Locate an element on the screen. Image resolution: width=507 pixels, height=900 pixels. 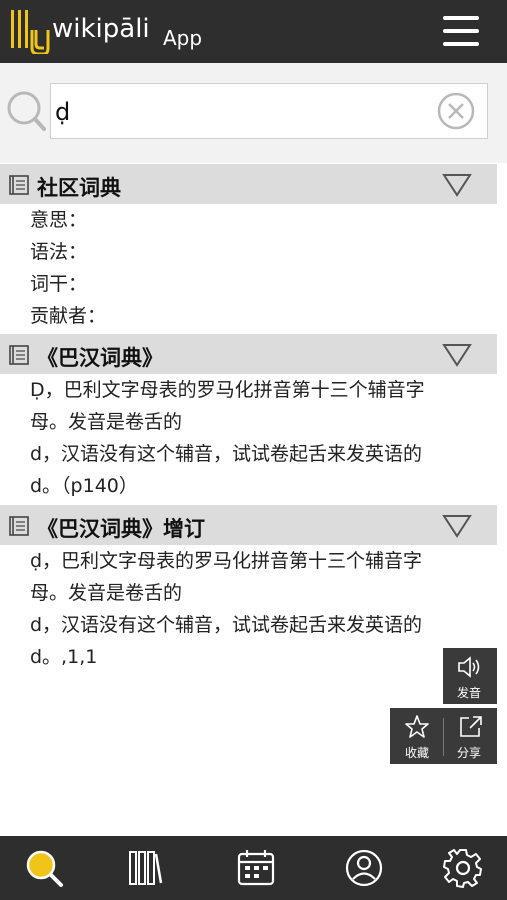
search-input is located at coordinates (244, 112).